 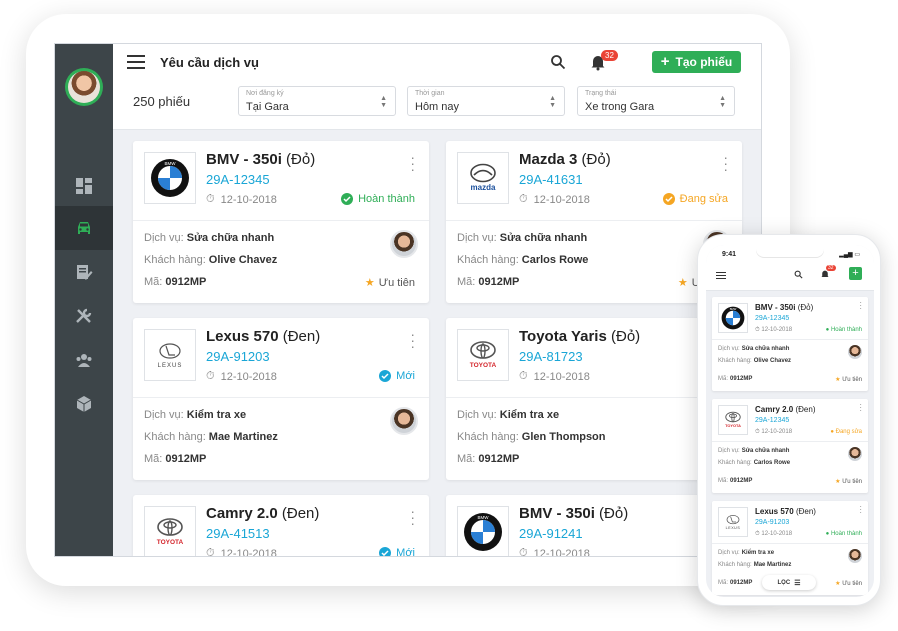 What do you see at coordinates (238, 533) in the screenshot?
I see `license-plate: 29A-41513` at bounding box center [238, 533].